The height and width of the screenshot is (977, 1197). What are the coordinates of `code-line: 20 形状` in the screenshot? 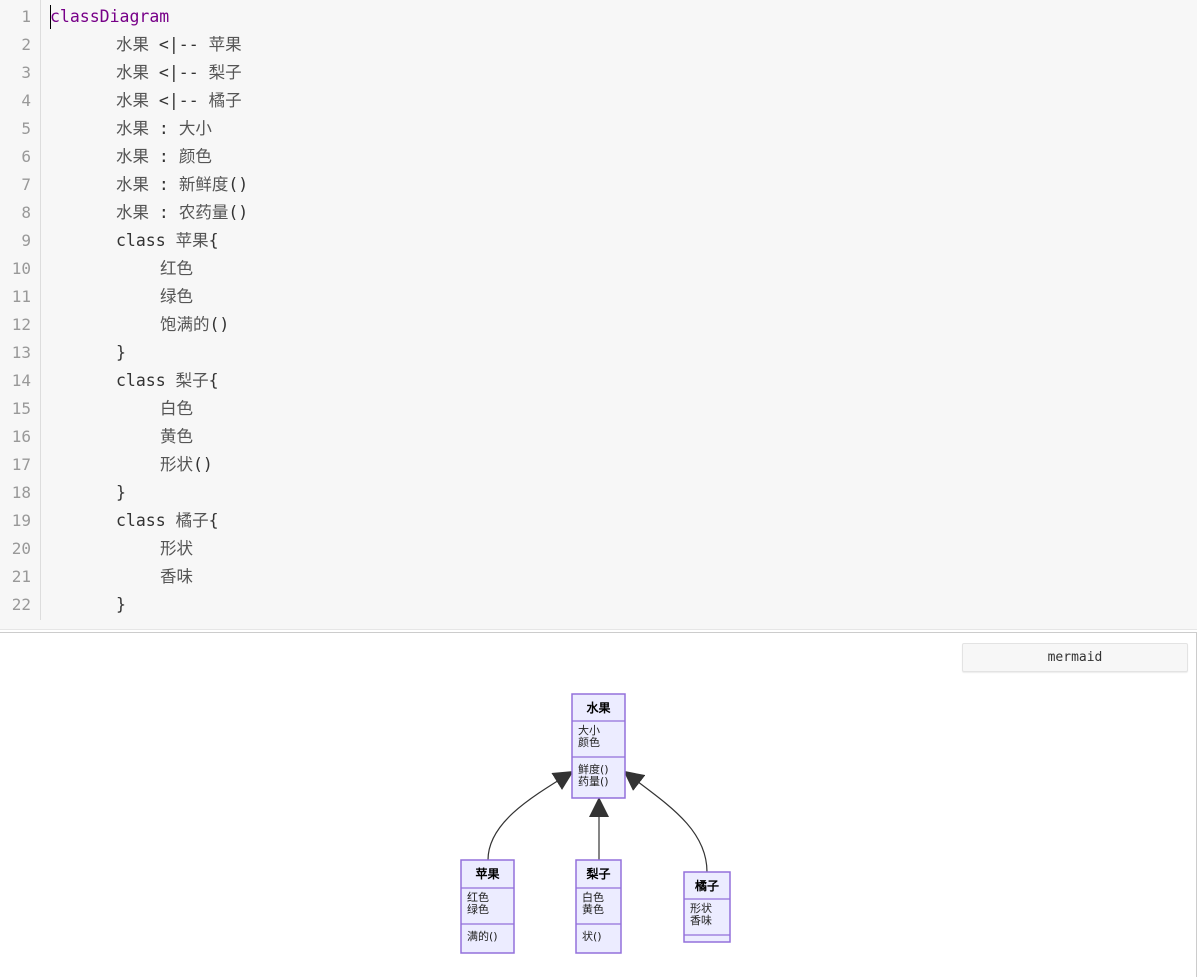 It's located at (598, 549).